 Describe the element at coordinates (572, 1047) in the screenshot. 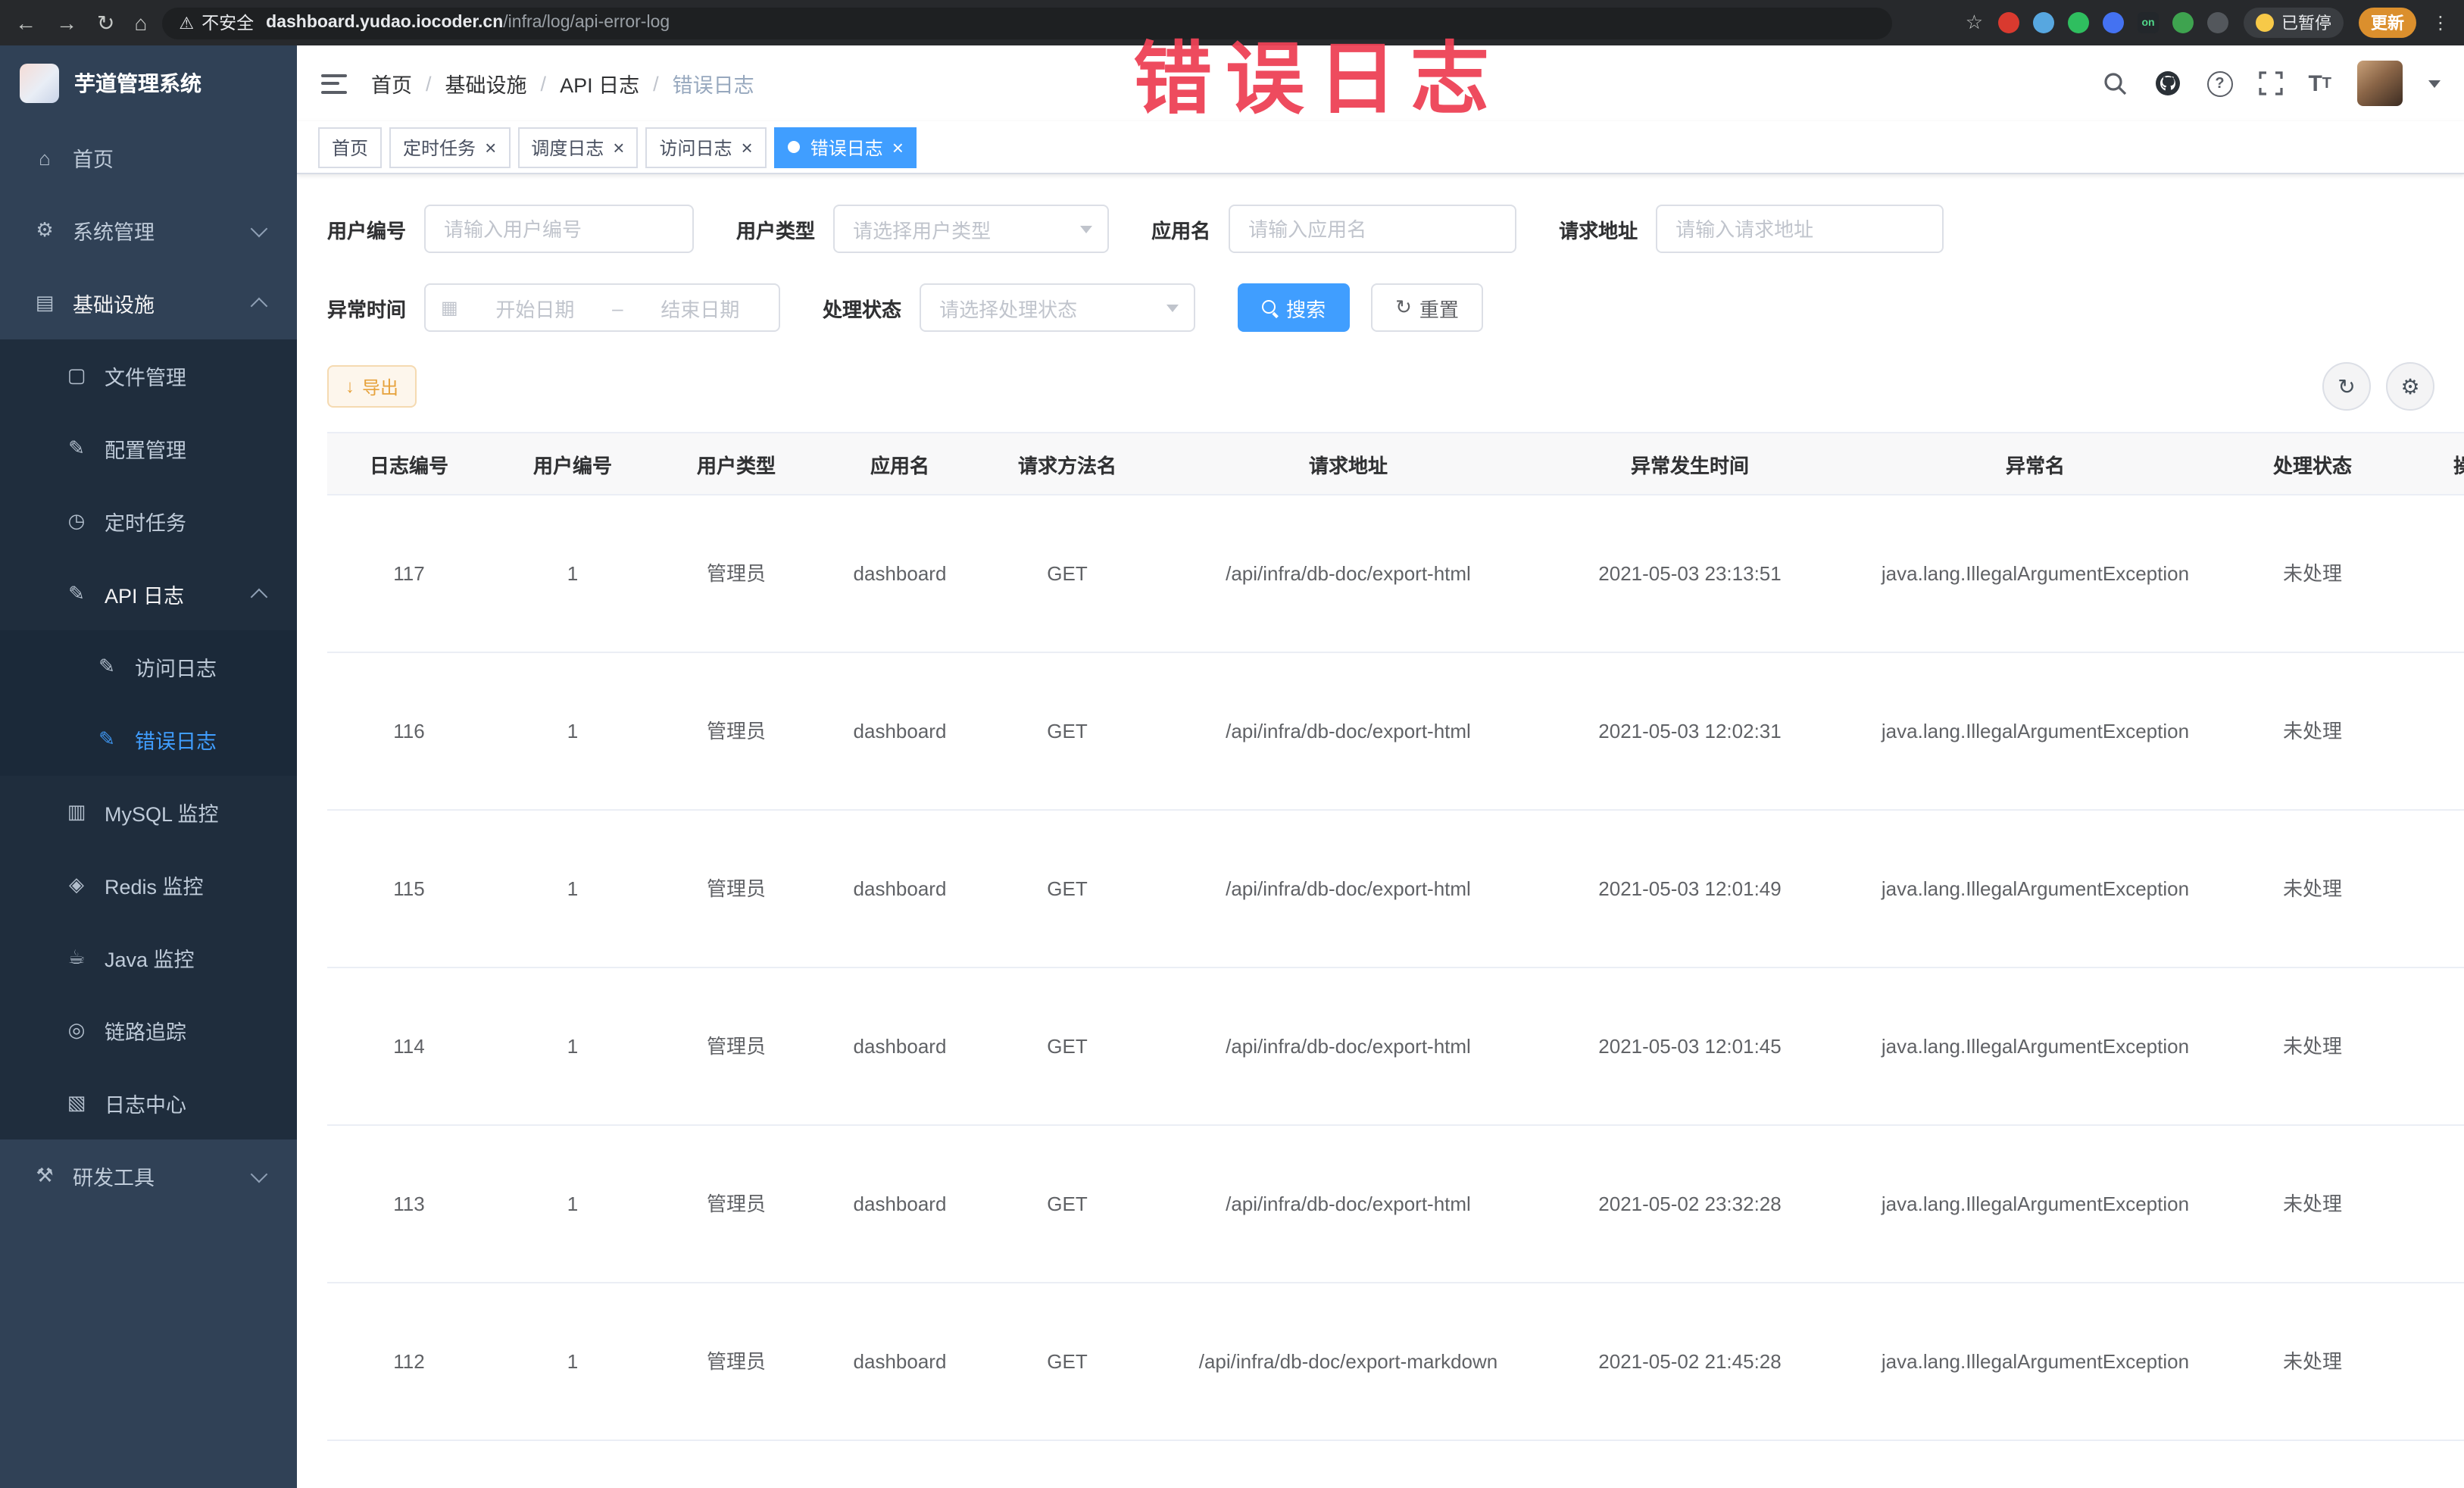

I see `cell-user-id: 1` at that location.